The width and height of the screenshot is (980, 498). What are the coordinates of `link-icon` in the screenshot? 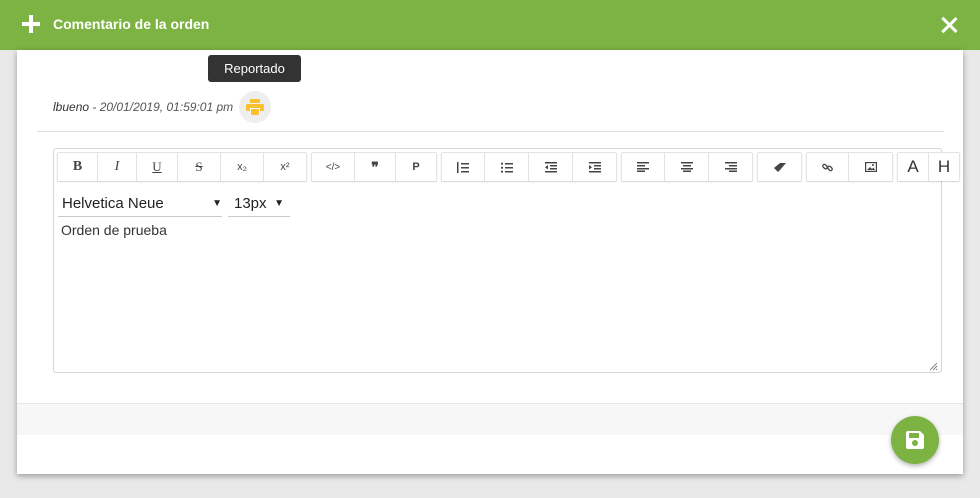 It's located at (827, 167).